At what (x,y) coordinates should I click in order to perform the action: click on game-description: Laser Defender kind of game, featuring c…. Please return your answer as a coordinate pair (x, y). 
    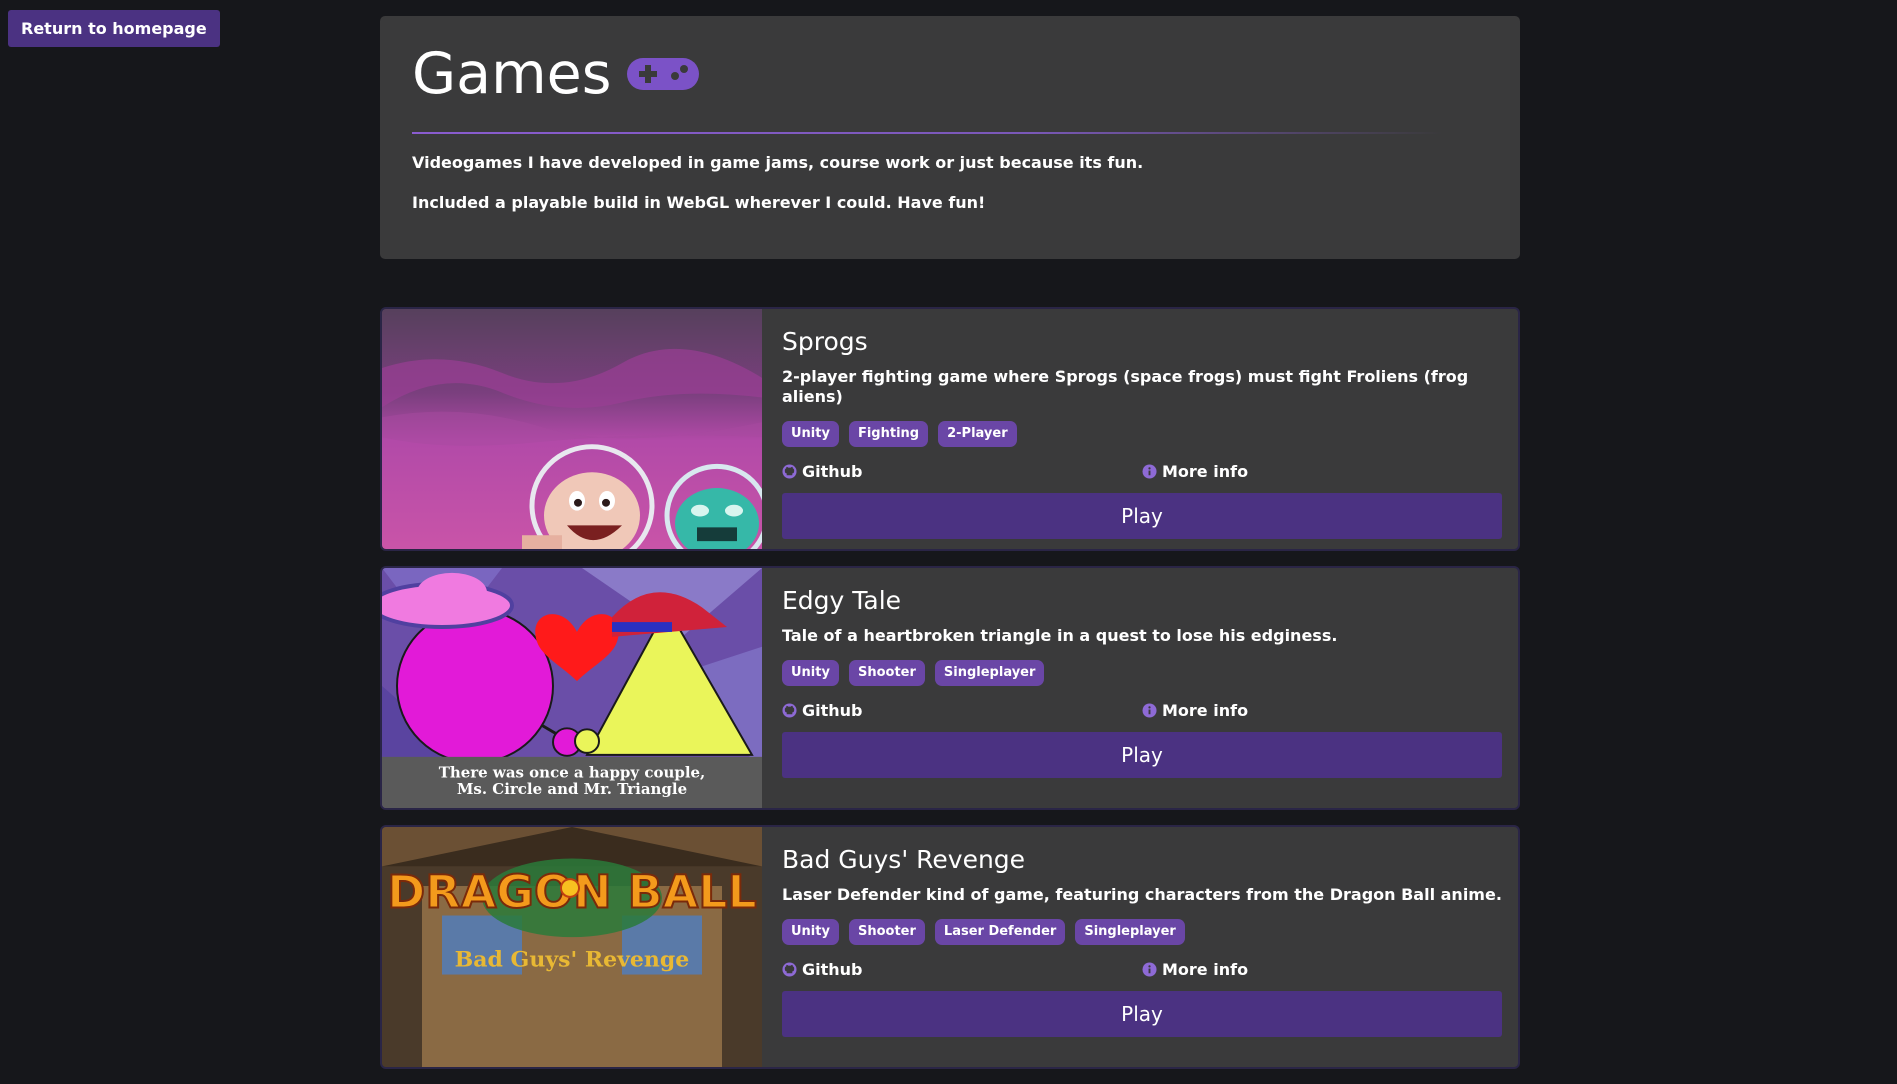
    Looking at the image, I should click on (1142, 894).